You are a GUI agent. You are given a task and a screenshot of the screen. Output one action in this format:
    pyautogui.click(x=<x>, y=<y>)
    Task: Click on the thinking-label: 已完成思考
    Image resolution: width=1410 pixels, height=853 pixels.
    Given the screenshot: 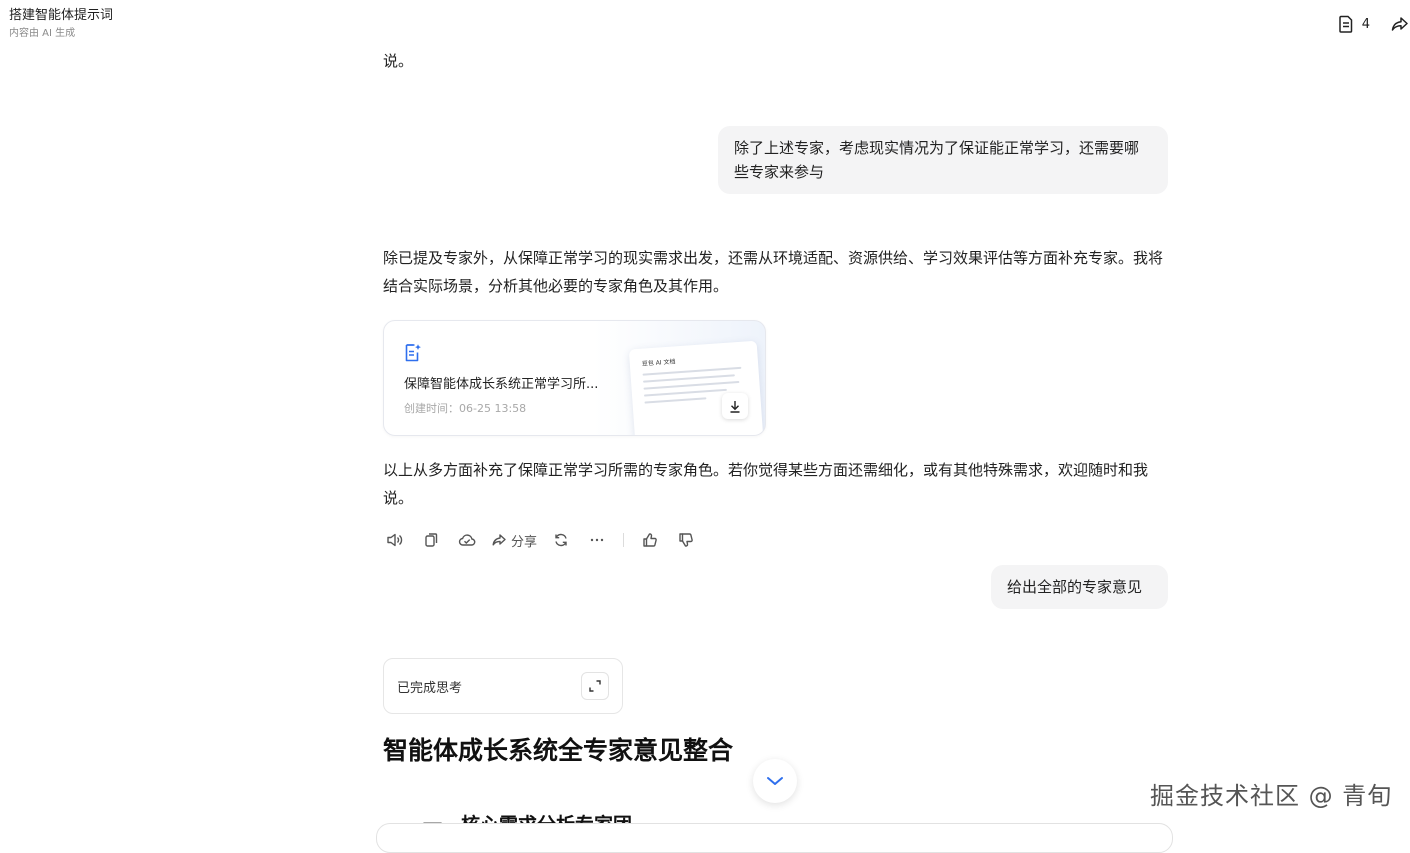 What is the action you would take?
    pyautogui.click(x=430, y=688)
    